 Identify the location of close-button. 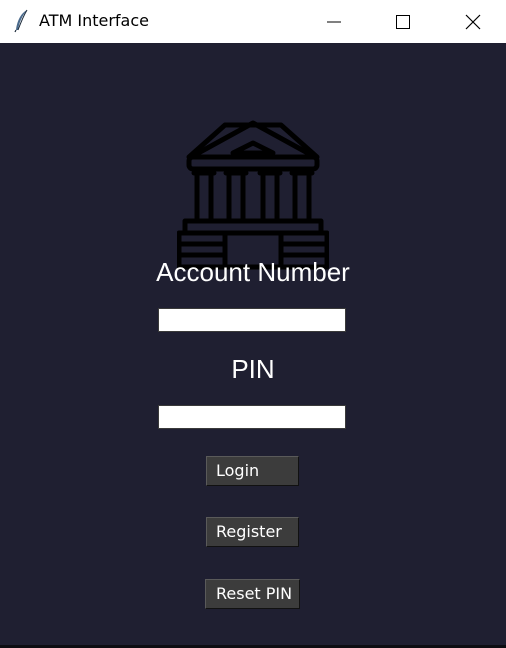
(473, 21).